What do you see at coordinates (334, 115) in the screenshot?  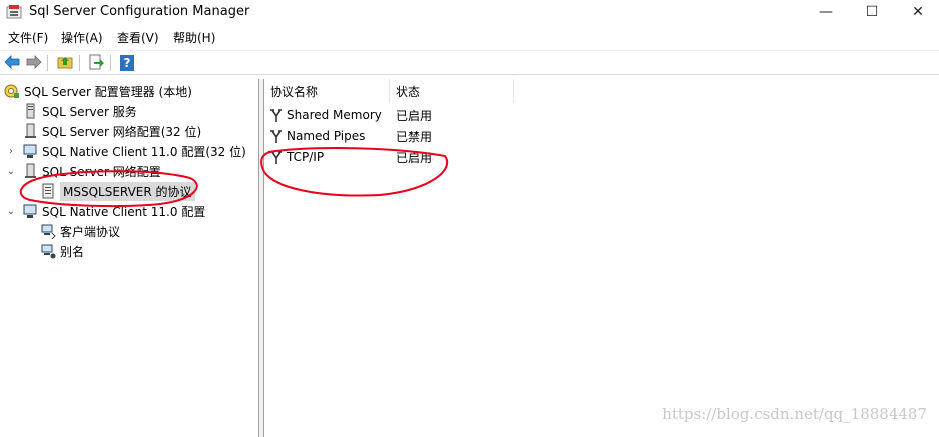 I see `protocol-name: Shared Memory` at bounding box center [334, 115].